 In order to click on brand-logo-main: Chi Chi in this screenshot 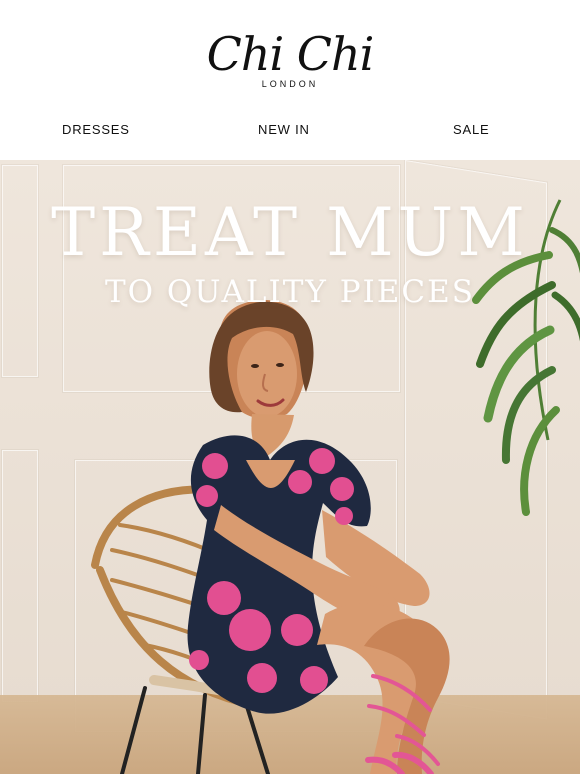, I will do `click(290, 54)`.